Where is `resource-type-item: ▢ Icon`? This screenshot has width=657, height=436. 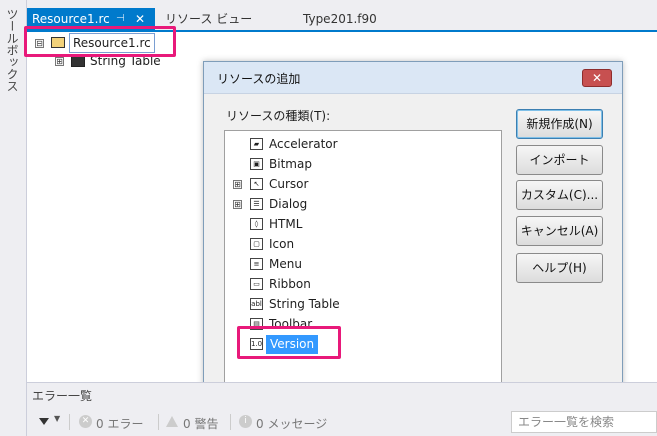
resource-type-item: ▢ Icon is located at coordinates (360, 244).